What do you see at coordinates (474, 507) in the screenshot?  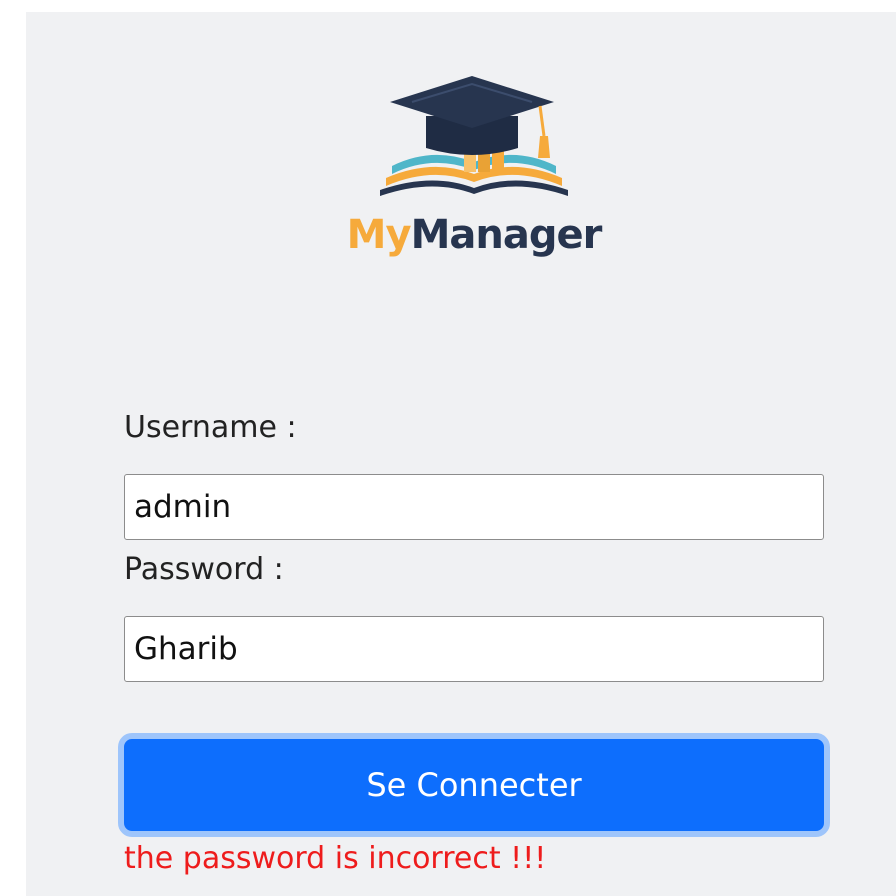 I see `username-field` at bounding box center [474, 507].